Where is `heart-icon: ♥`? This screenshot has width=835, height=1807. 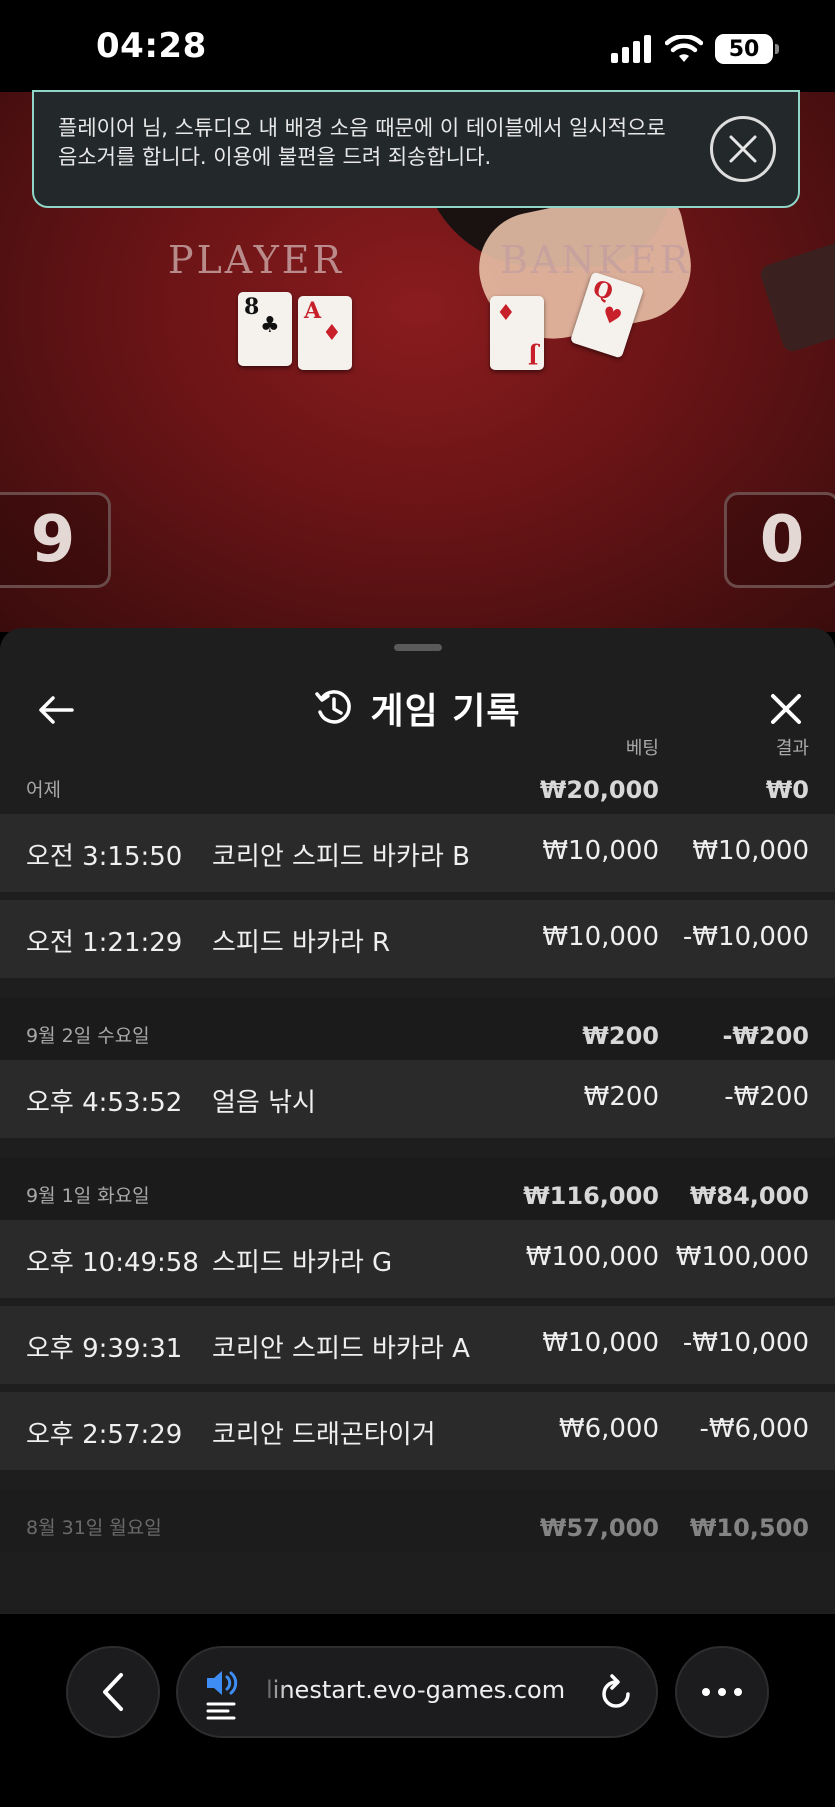
heart-icon: ♥ is located at coordinates (612, 316).